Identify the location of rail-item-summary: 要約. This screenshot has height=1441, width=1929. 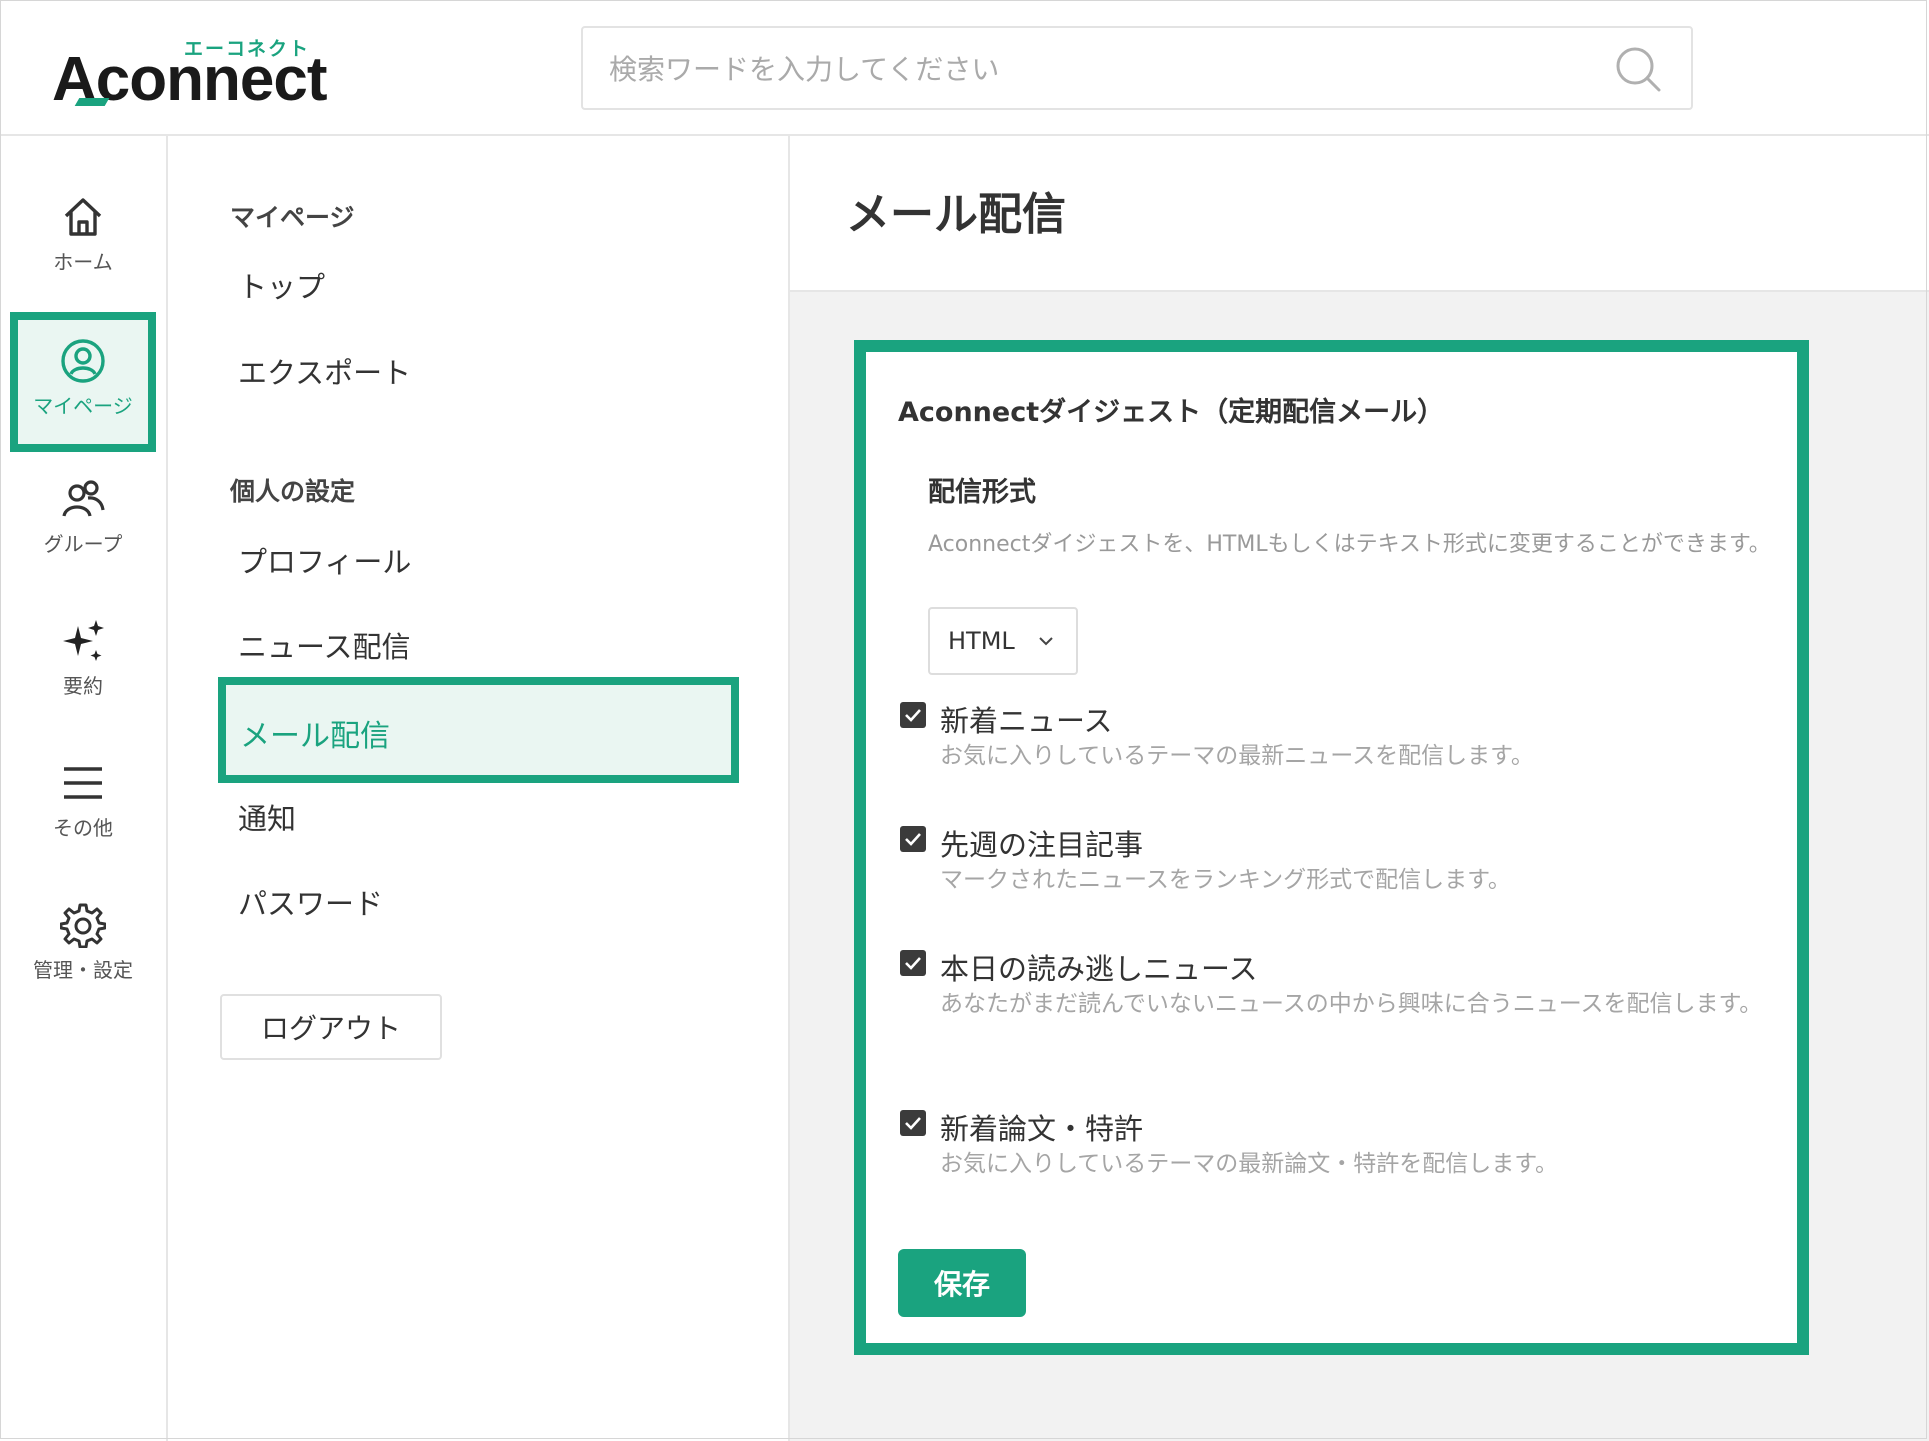
(83, 688).